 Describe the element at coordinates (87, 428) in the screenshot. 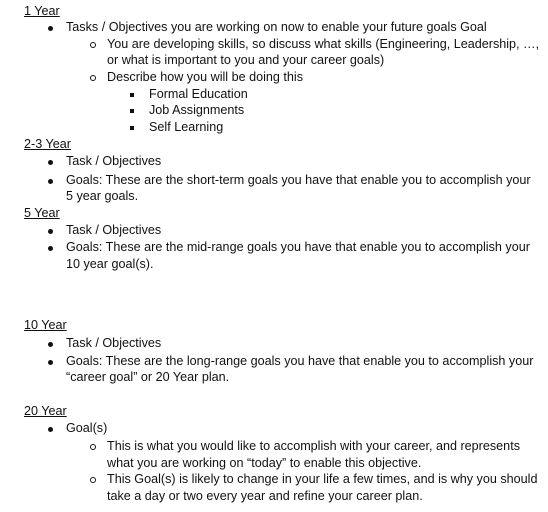

I see `list-item: Goal(s)` at that location.